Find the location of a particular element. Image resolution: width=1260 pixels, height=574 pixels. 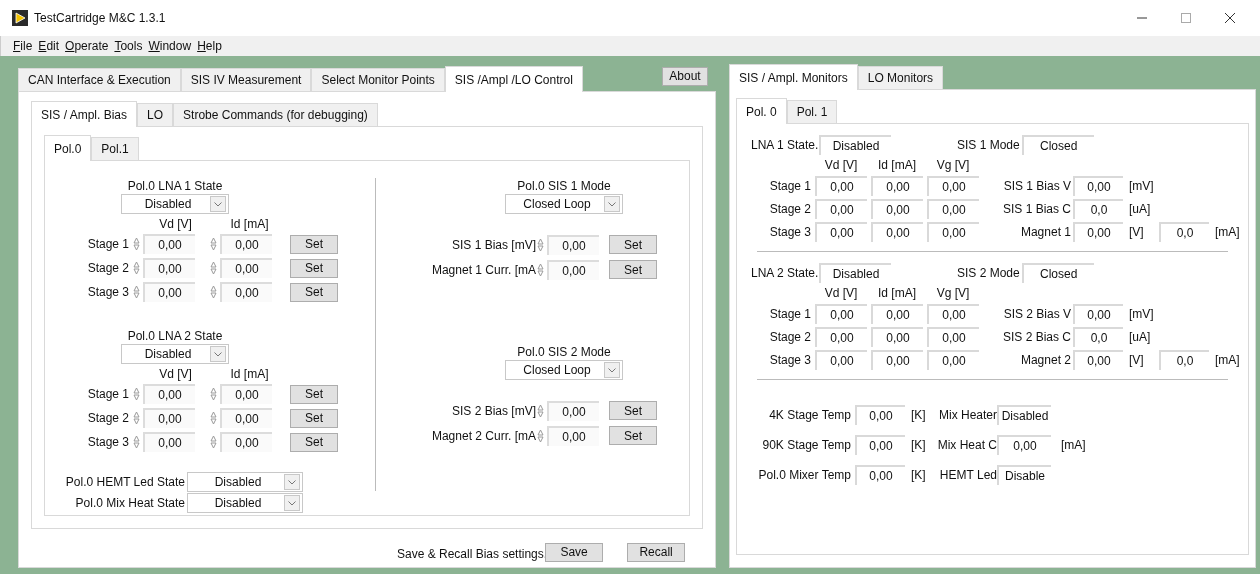

tab: SIS / Ampl. Bias is located at coordinates (84, 114).